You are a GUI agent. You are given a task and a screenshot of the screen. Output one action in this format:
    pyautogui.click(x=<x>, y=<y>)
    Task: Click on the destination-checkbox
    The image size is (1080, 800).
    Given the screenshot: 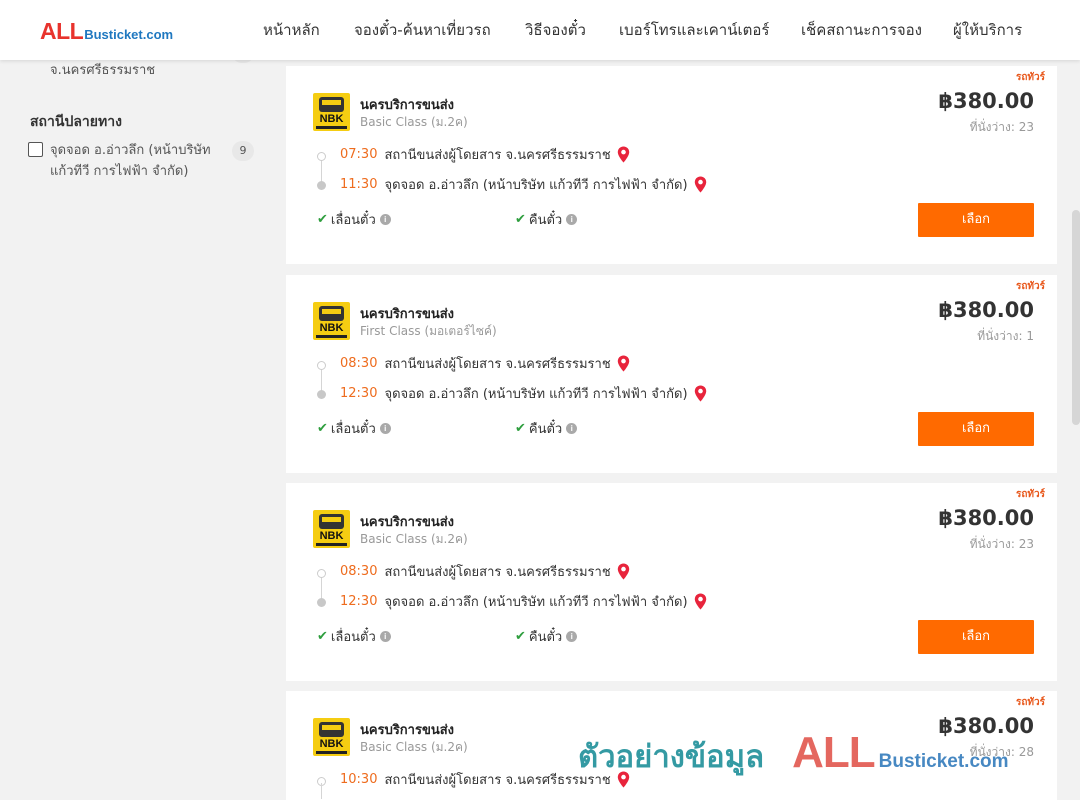 What is the action you would take?
    pyautogui.click(x=35, y=149)
    